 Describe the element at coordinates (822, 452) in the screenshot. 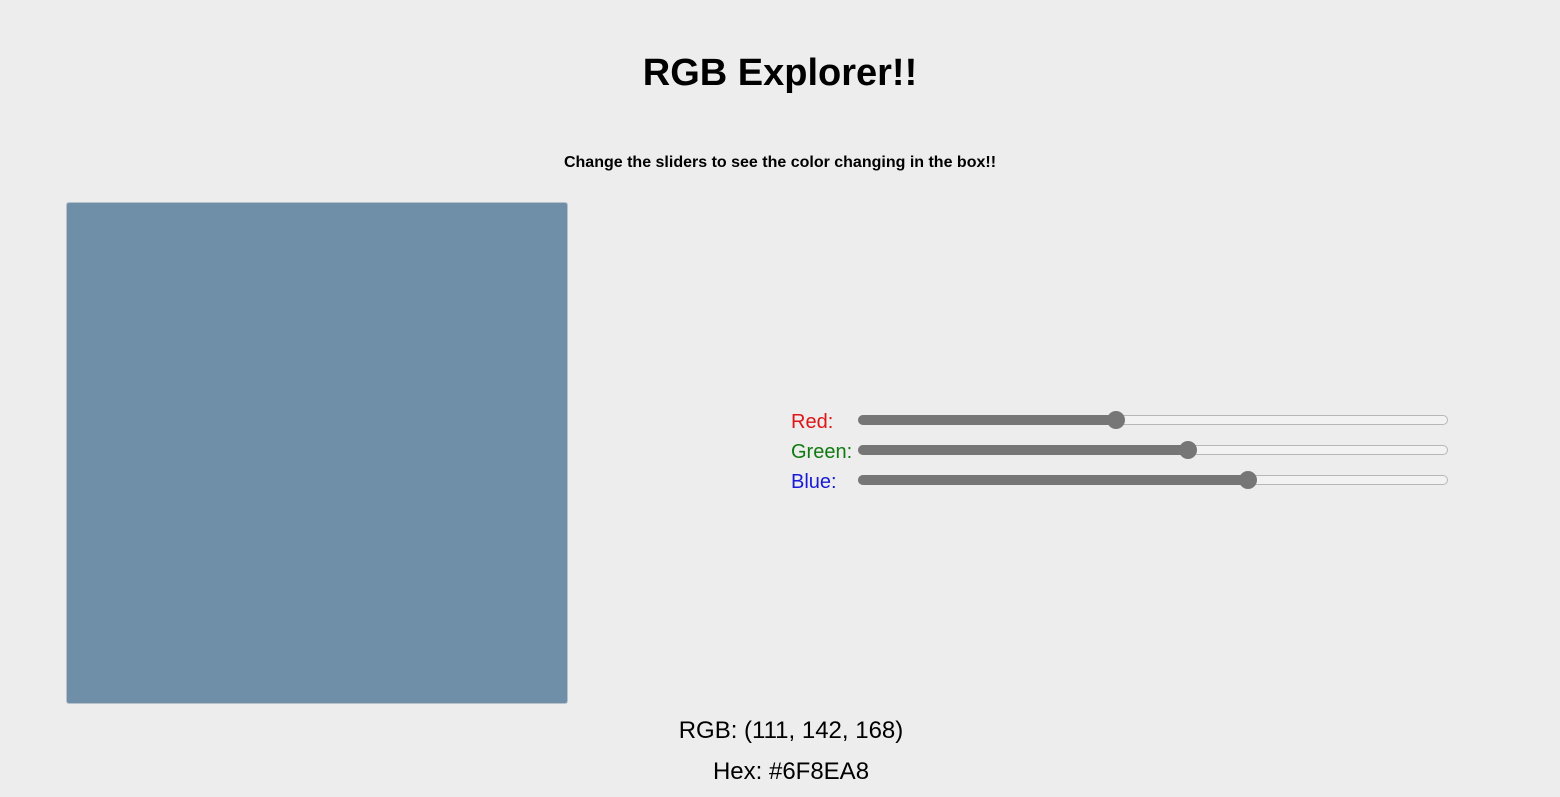

I see `green-label: Green:` at that location.